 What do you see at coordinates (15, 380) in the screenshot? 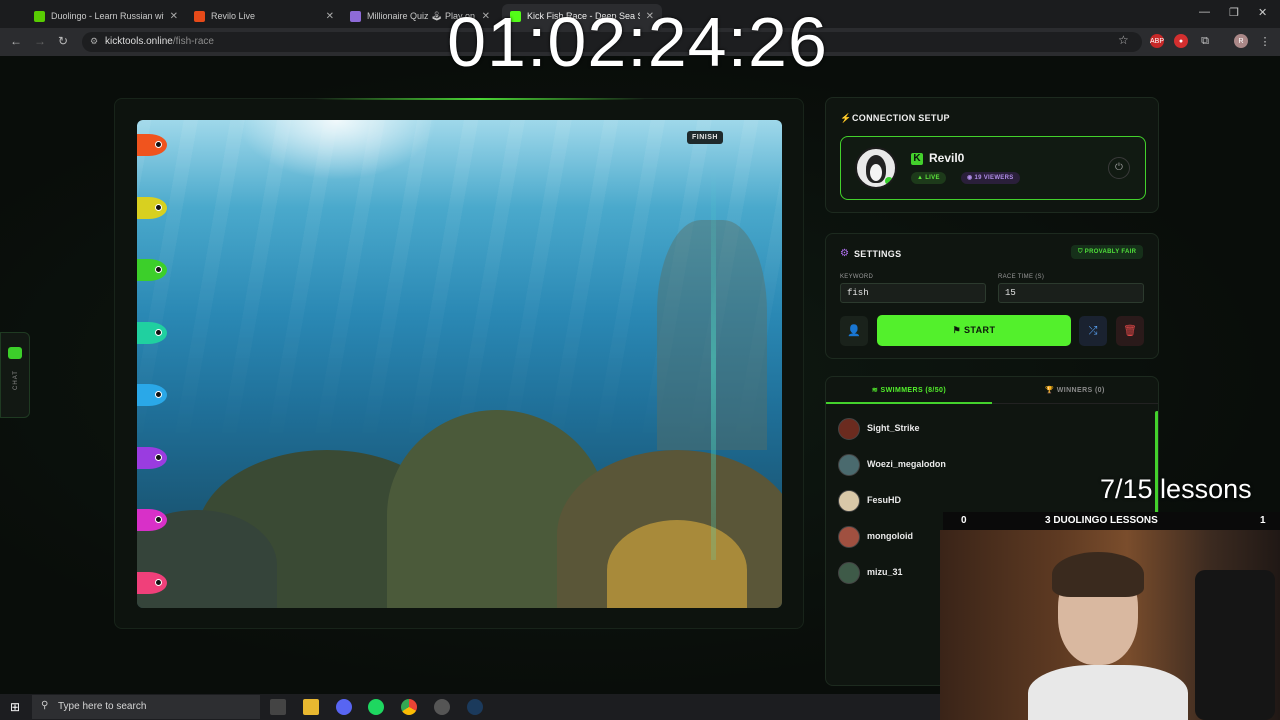
I see `chat-label: CHAT` at bounding box center [15, 380].